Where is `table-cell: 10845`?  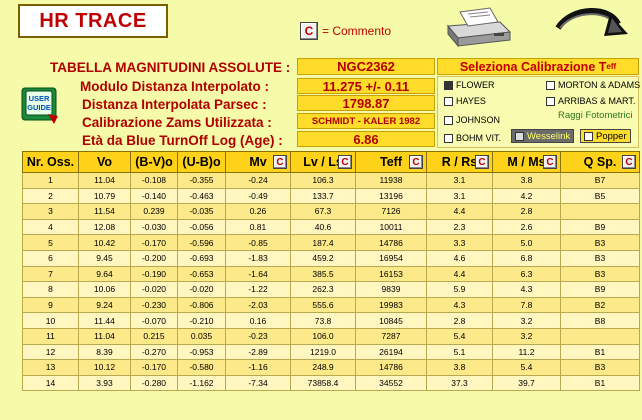 table-cell: 10845 is located at coordinates (391, 320).